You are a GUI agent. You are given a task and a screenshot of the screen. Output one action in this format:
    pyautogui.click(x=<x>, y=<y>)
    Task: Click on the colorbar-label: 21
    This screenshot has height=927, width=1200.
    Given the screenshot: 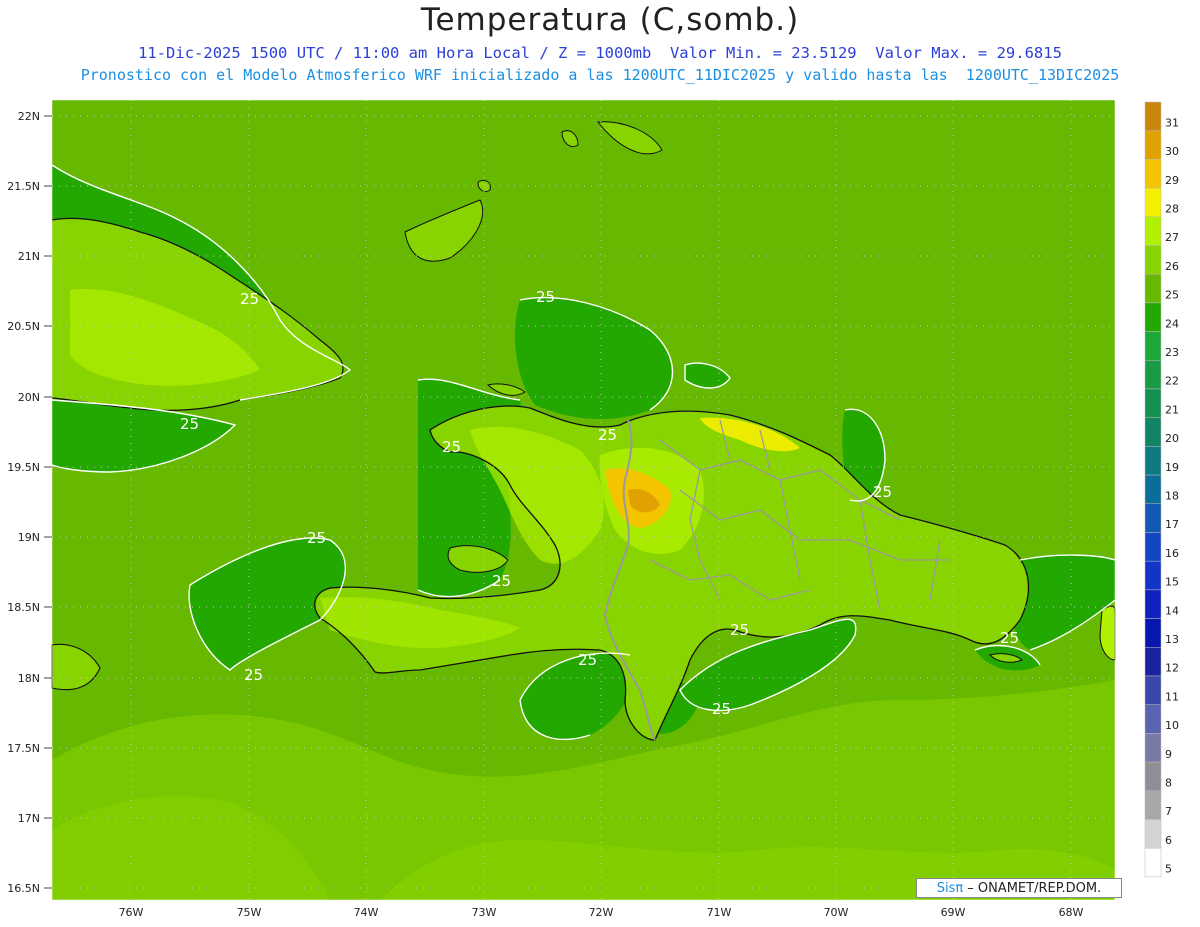 What is the action you would take?
    pyautogui.click(x=1172, y=409)
    